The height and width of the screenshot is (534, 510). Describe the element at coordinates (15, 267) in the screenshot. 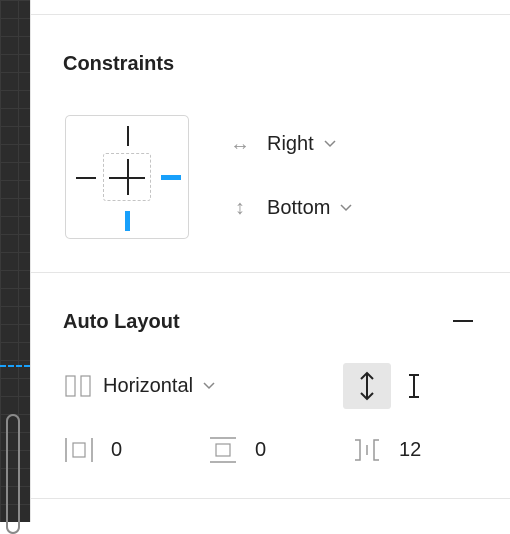

I see `canvas-area` at that location.